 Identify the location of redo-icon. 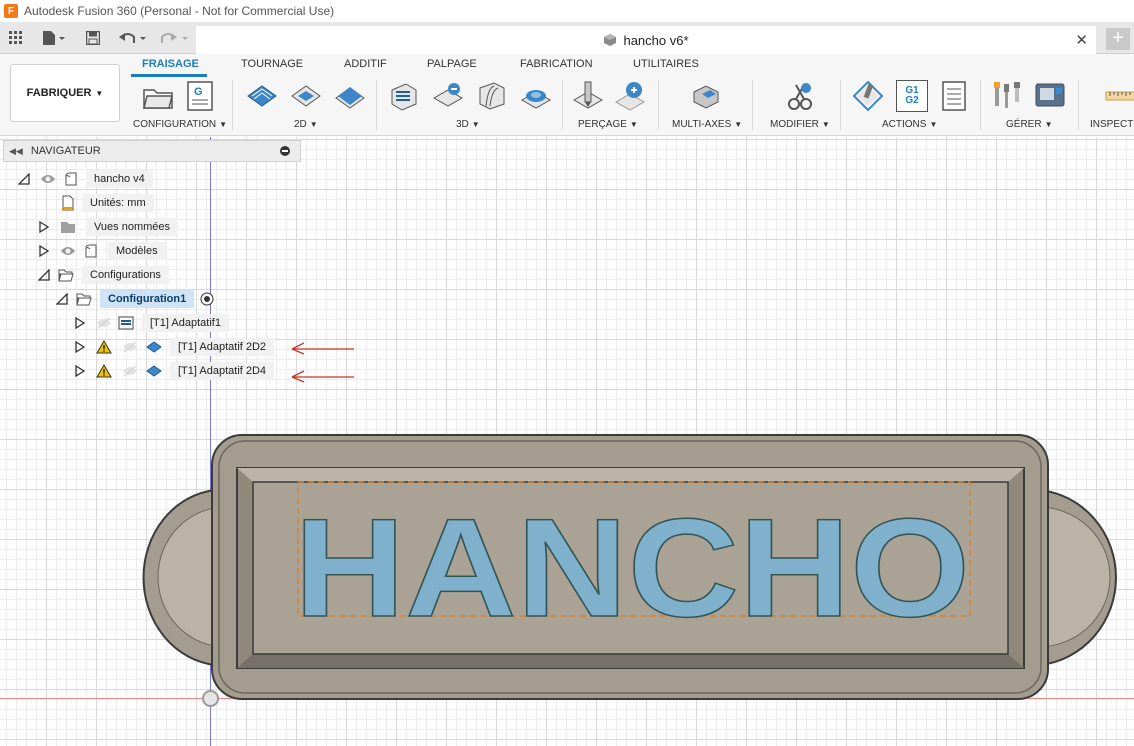
(175, 38).